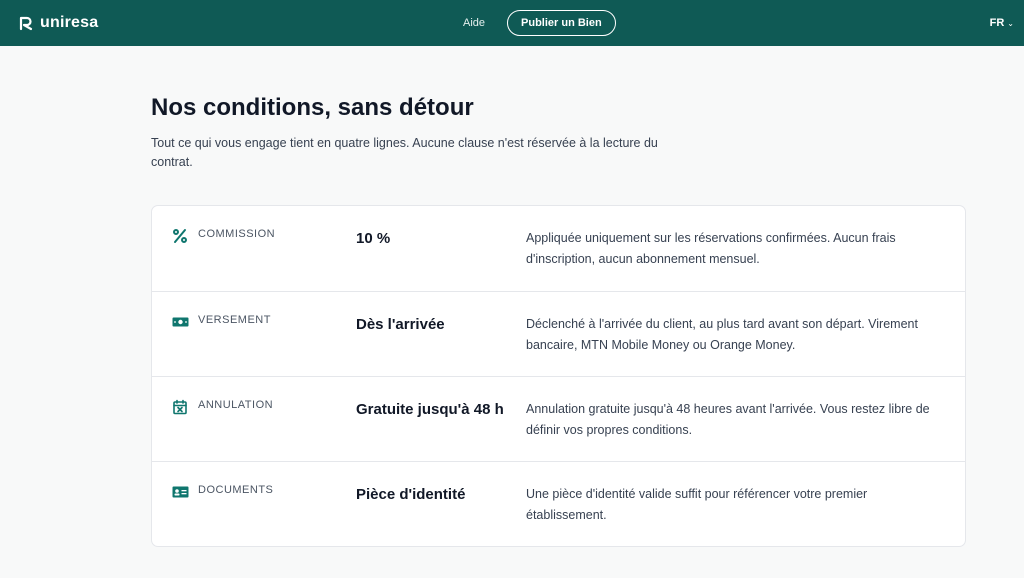 This screenshot has width=1024, height=578. I want to click on uniresa-logo-icon, so click(26, 23).